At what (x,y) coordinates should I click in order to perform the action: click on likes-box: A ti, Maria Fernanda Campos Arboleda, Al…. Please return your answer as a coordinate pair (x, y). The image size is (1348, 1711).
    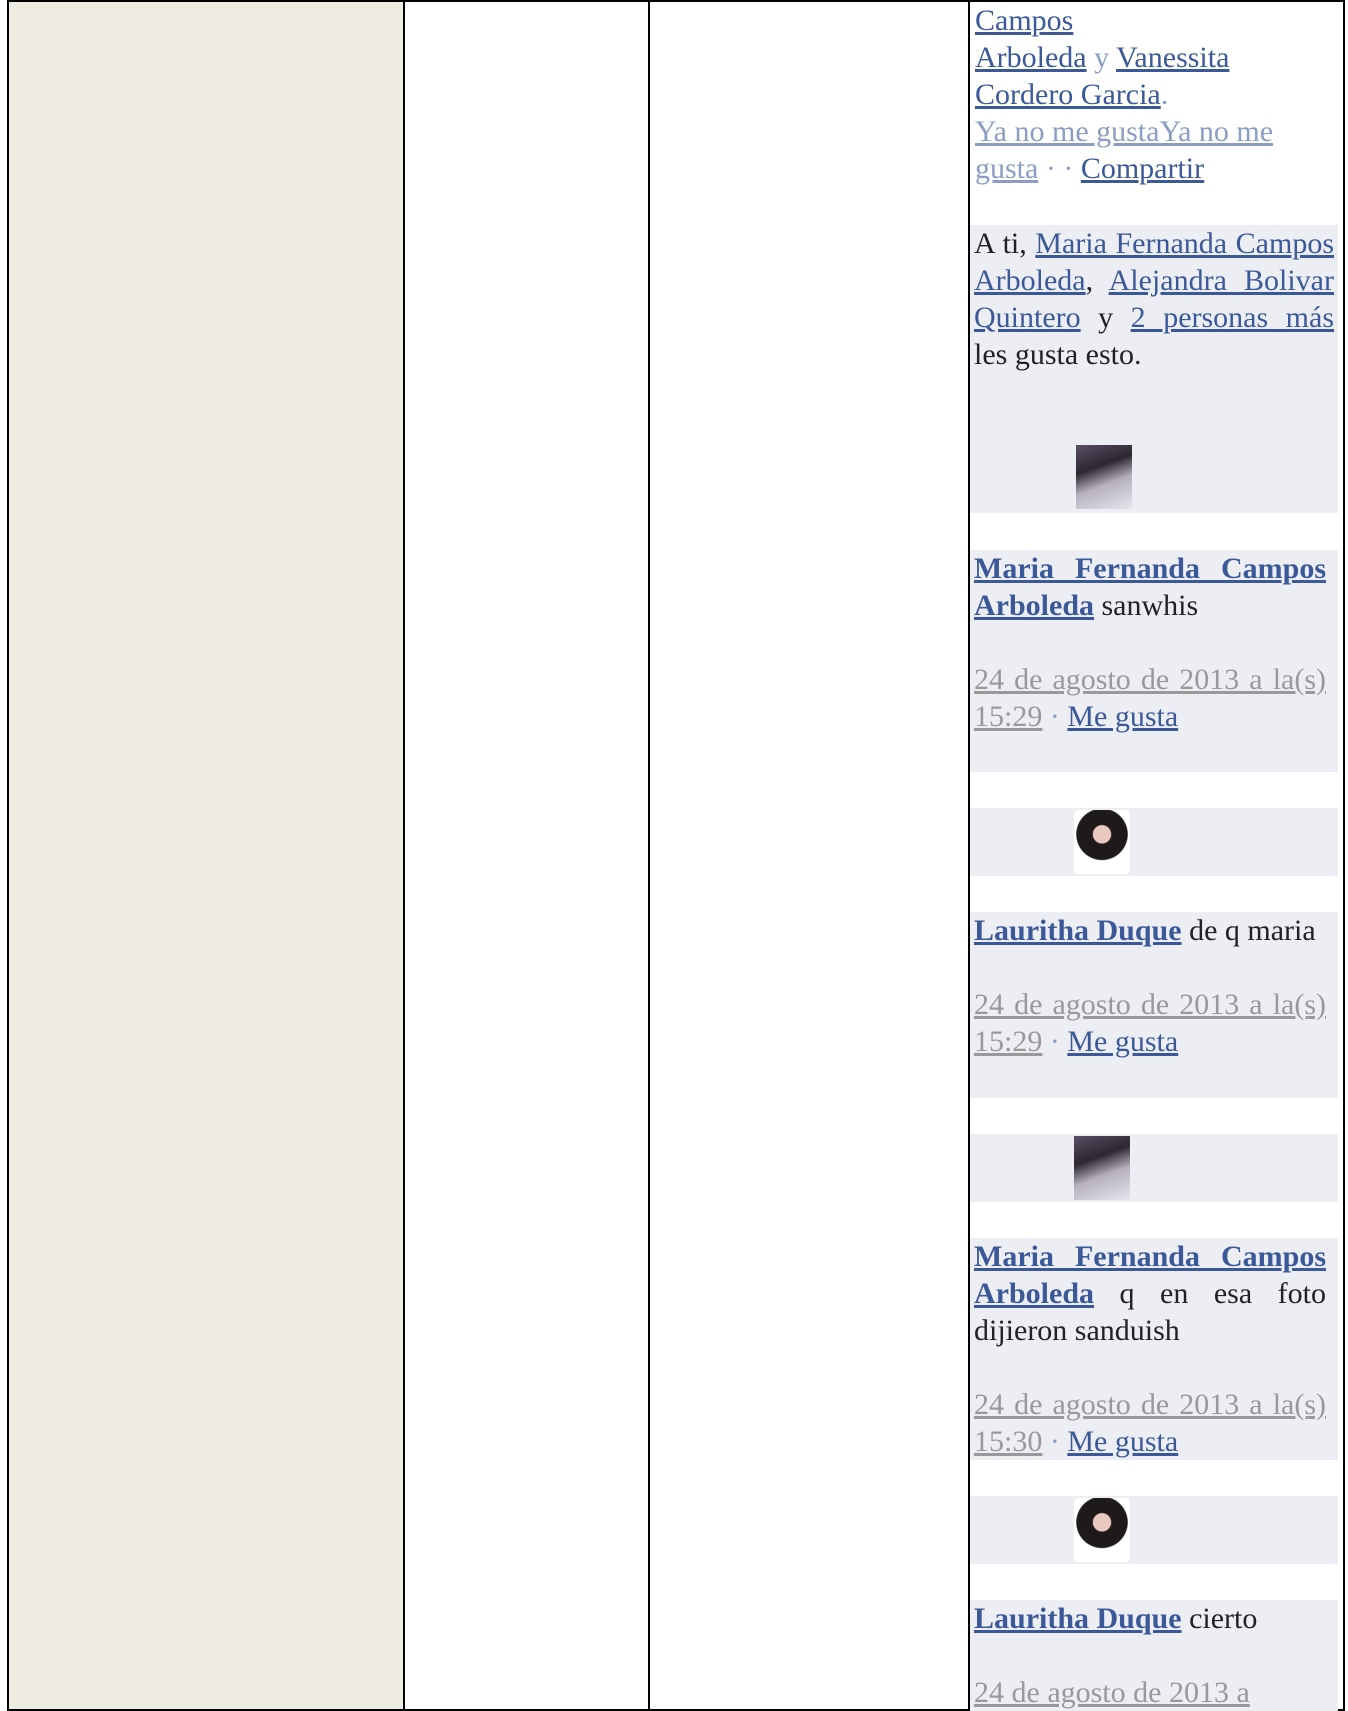
    Looking at the image, I should click on (1154, 369).